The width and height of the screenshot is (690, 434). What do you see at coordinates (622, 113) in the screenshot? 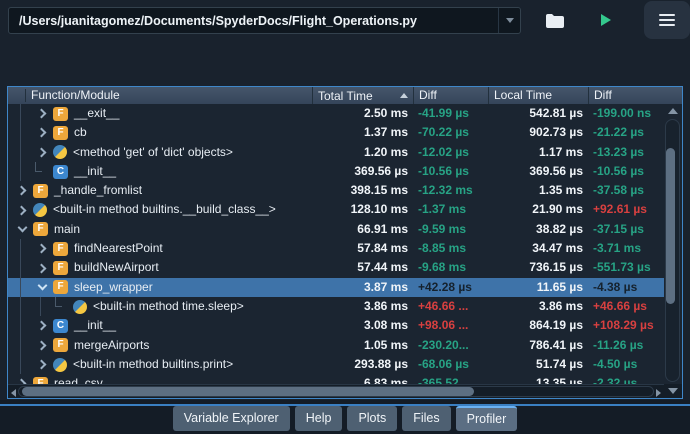
I see `diff-local-value: -199.00 ns` at bounding box center [622, 113].